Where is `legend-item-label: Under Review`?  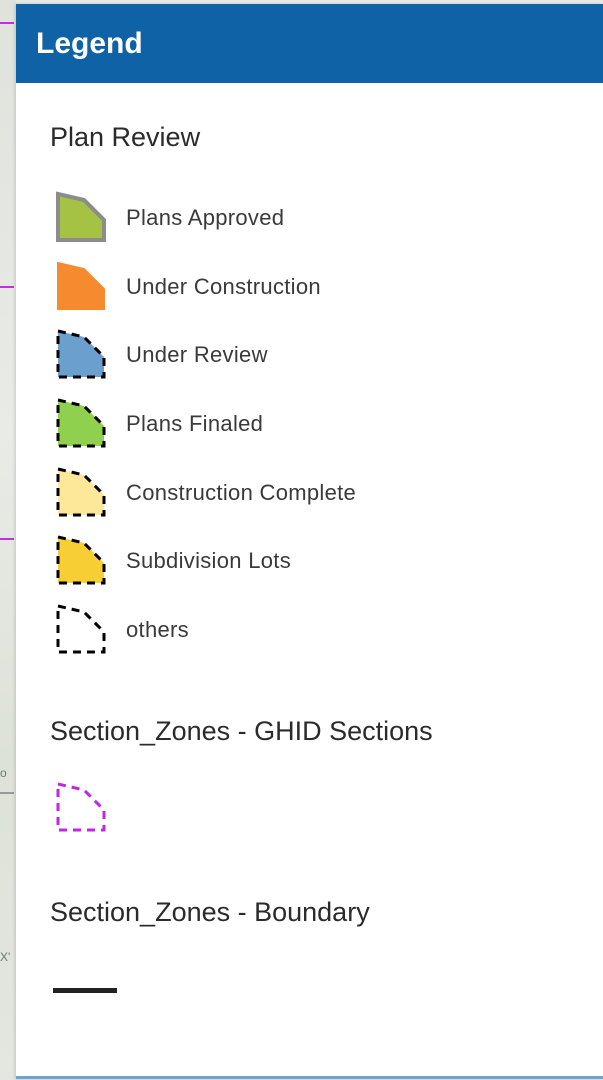
legend-item-label: Under Review is located at coordinates (197, 354).